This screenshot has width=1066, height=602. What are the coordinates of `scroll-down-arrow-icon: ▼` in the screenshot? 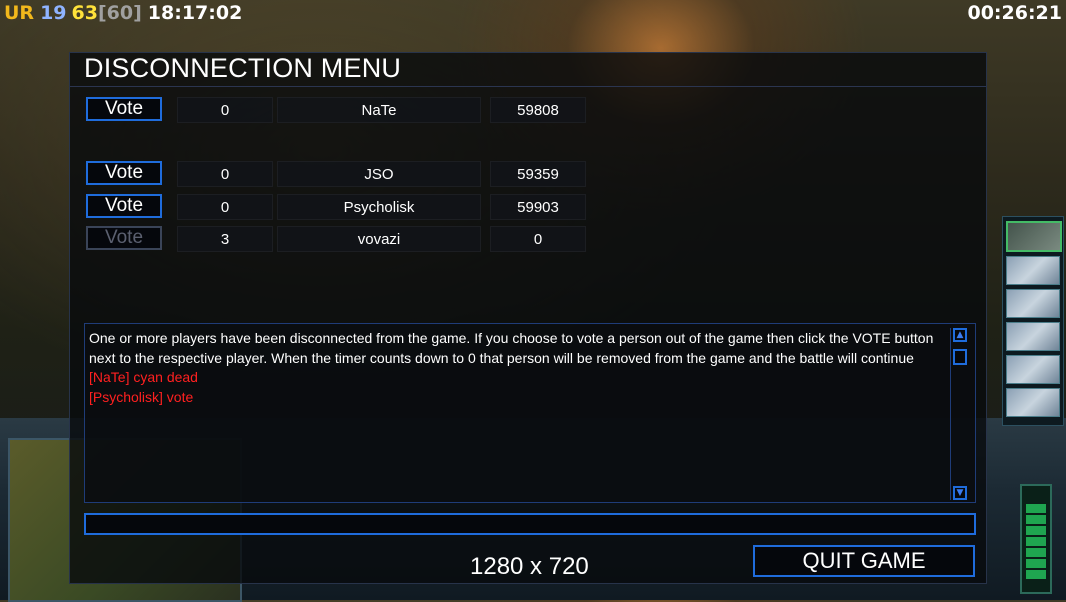 It's located at (960, 493).